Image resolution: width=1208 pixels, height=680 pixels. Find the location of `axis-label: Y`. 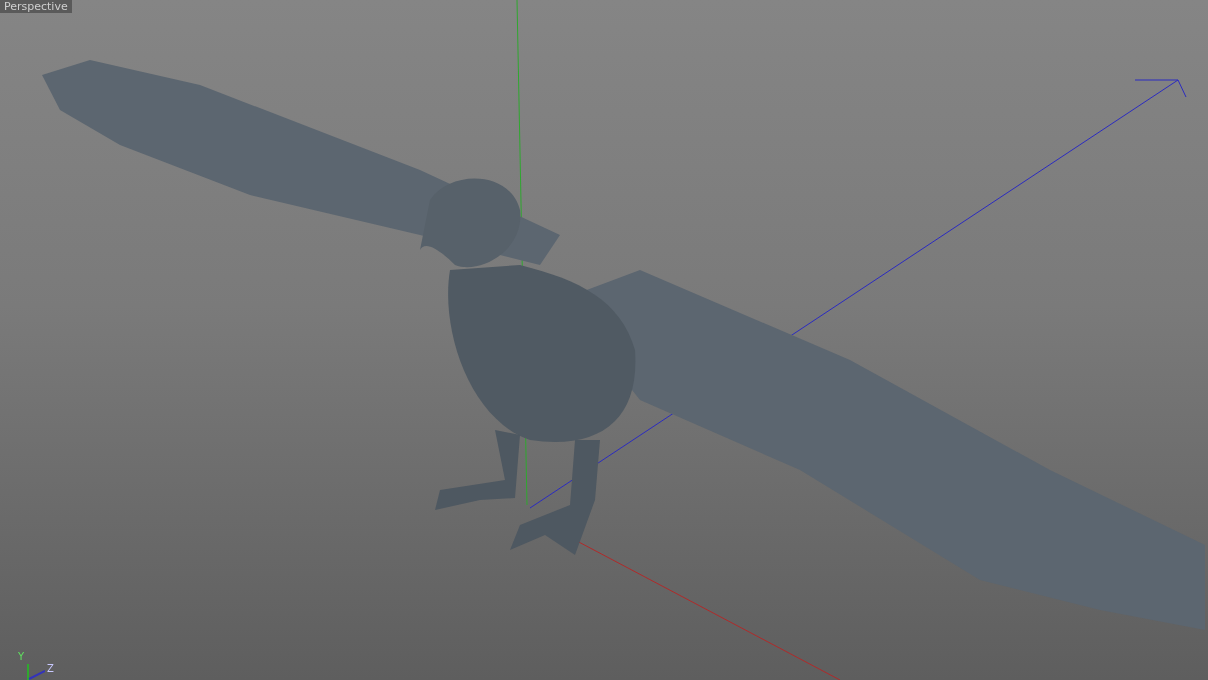

axis-label: Y is located at coordinates (21, 657).